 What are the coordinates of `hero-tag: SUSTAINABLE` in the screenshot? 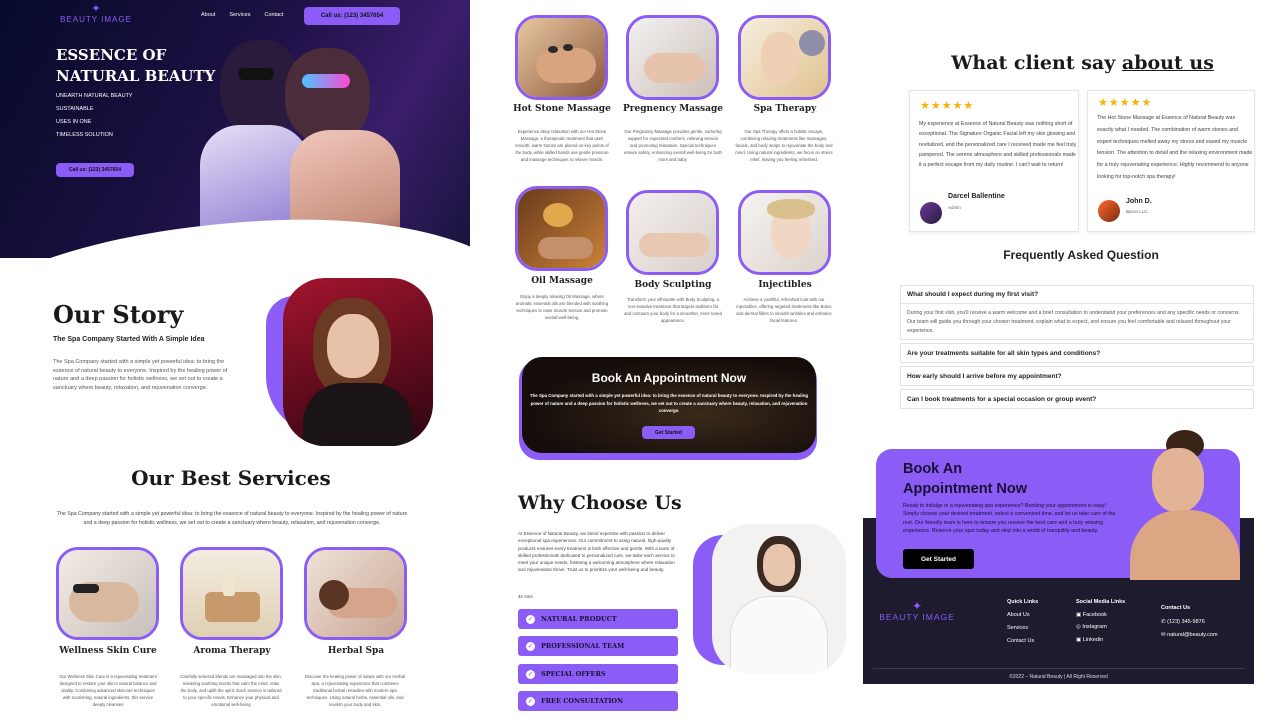 It's located at (75, 109).